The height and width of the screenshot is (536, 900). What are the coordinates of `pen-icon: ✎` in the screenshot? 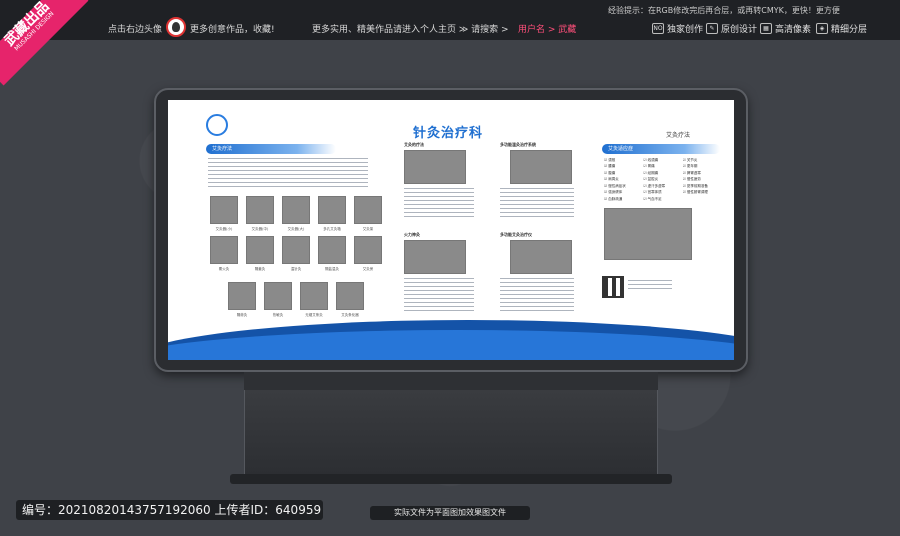 It's located at (712, 28).